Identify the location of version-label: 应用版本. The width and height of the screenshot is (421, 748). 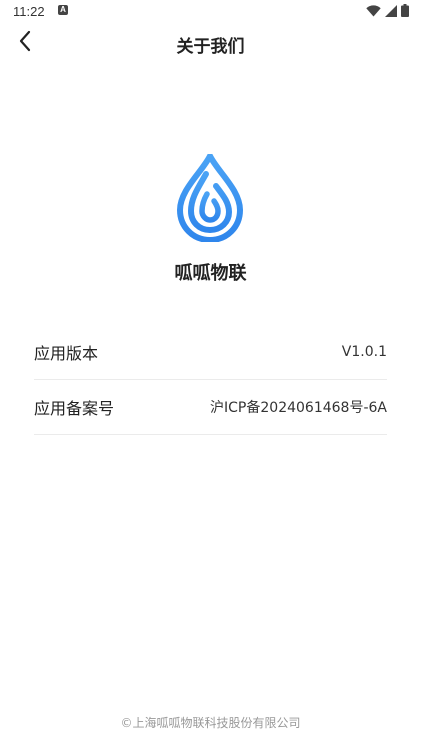
(66, 353).